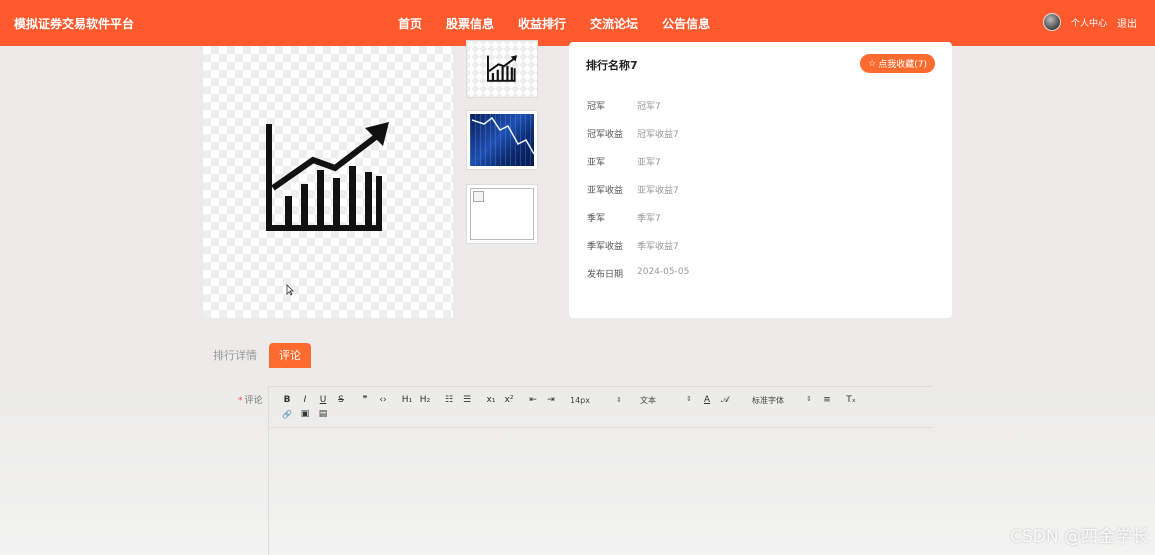 The height and width of the screenshot is (555, 1155). I want to click on thumbnail-stock-photo, so click(502, 140).